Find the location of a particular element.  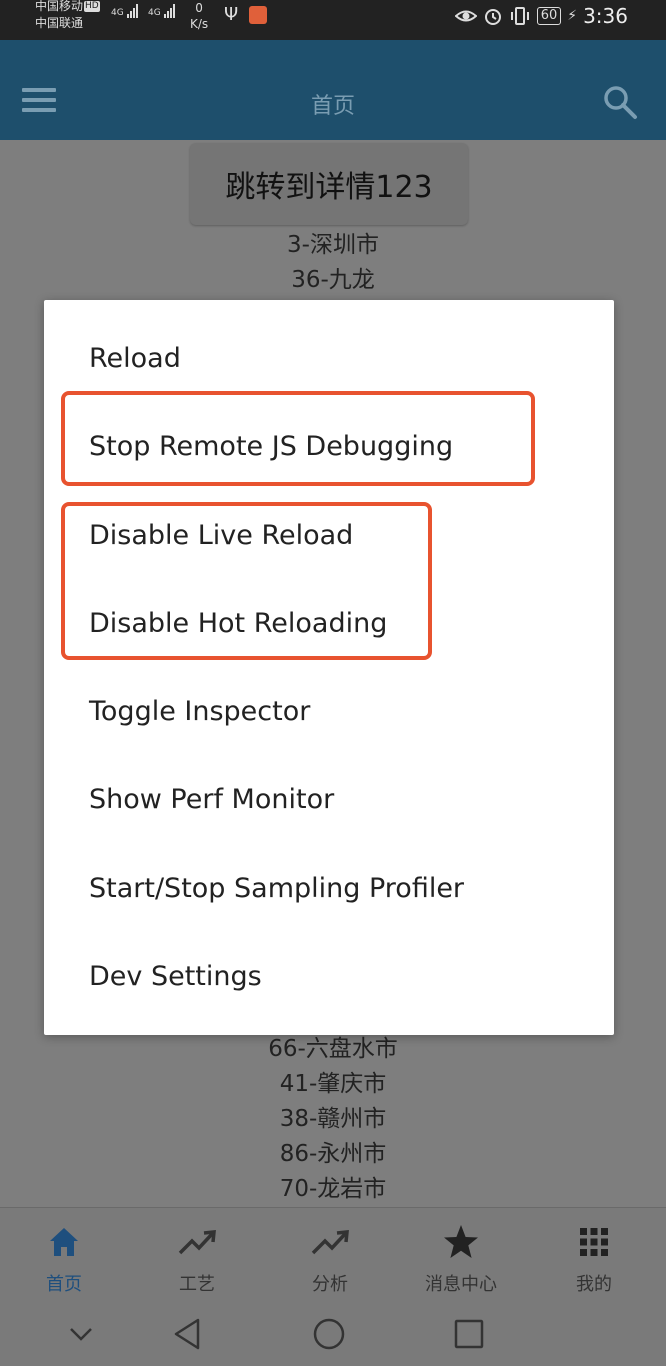

charging-icon: ⚡ is located at coordinates (572, 16).